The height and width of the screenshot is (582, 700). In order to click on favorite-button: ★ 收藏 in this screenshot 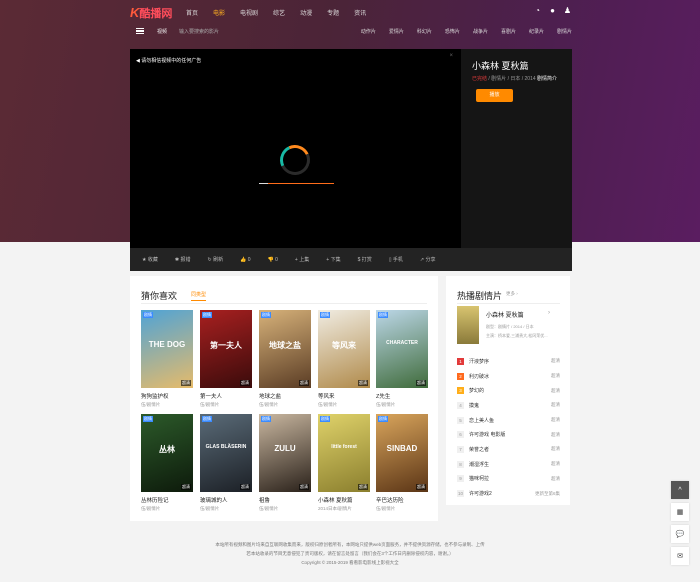, I will do `click(150, 259)`.